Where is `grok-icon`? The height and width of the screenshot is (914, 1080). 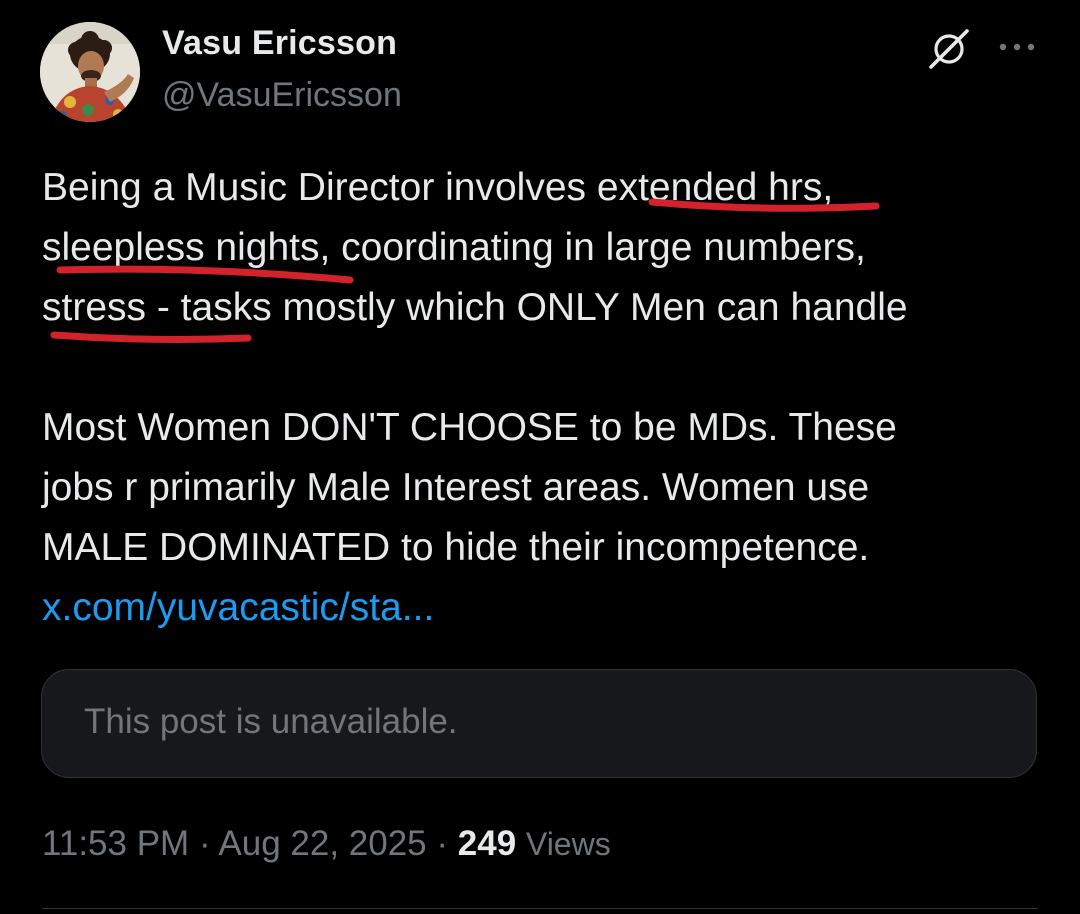 grok-icon is located at coordinates (949, 49).